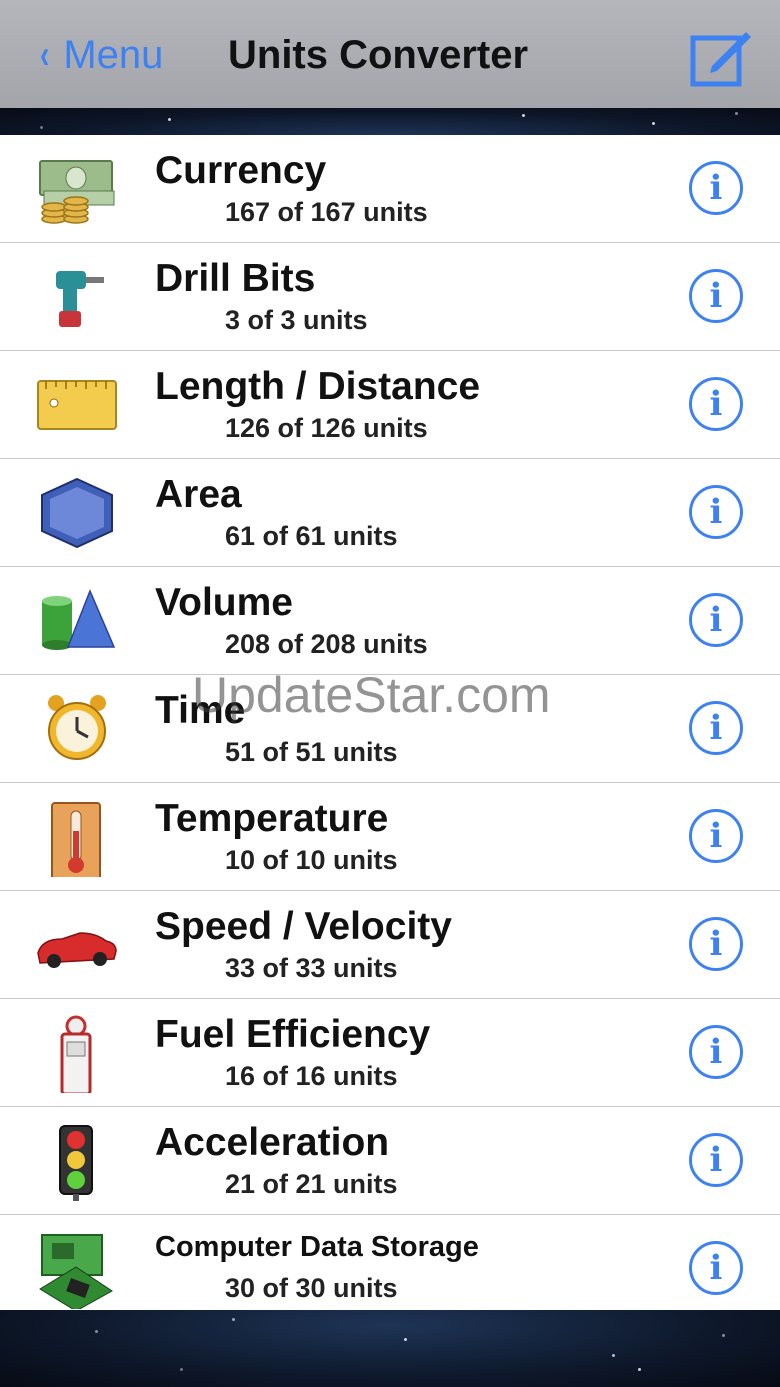  I want to click on unit-count: 30 of 30 units, so click(311, 1288).